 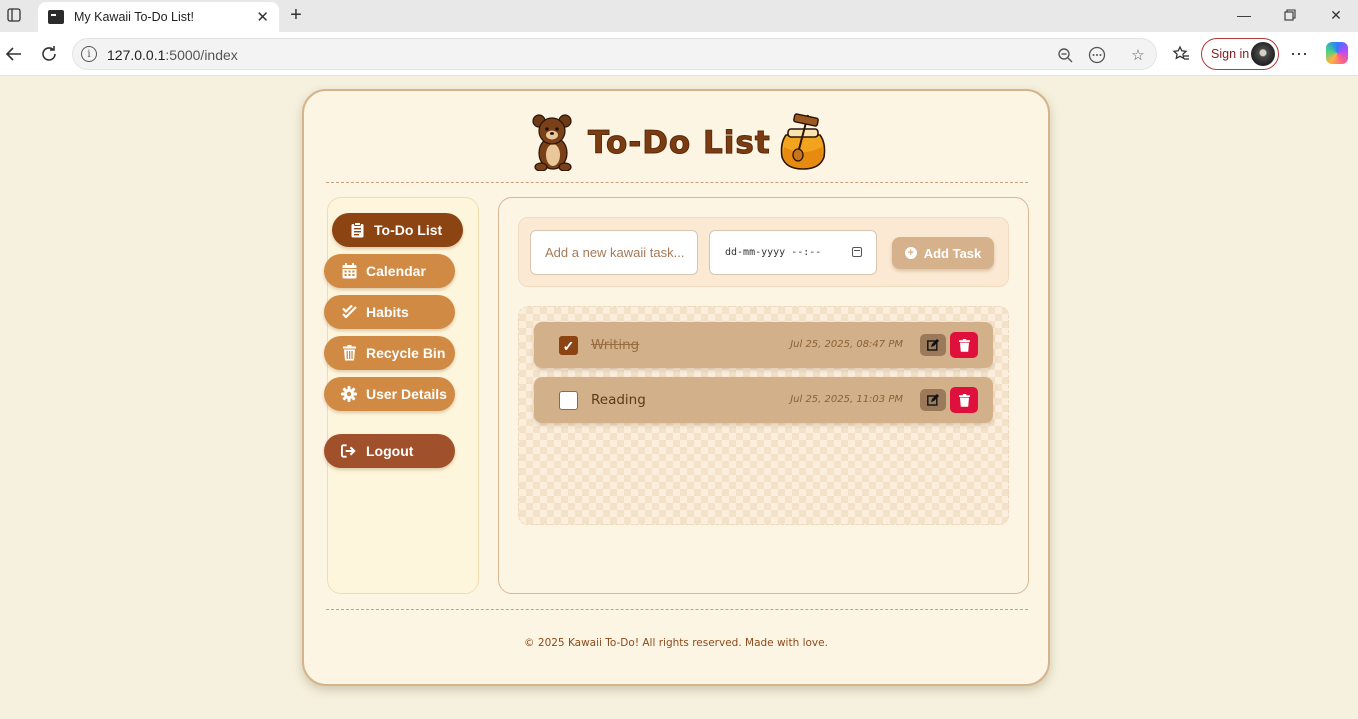 What do you see at coordinates (1336, 15) in the screenshot?
I see `close-window-icon: ✕` at bounding box center [1336, 15].